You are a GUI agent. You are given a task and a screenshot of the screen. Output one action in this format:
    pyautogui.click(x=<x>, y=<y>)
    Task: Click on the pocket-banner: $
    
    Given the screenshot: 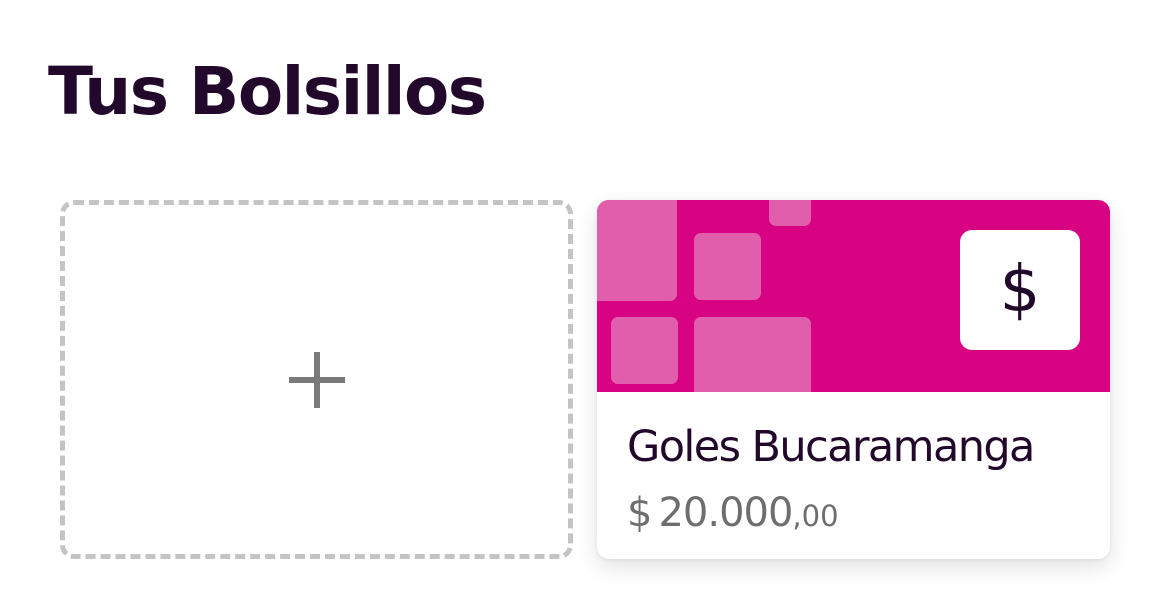 What is the action you would take?
    pyautogui.click(x=853, y=296)
    